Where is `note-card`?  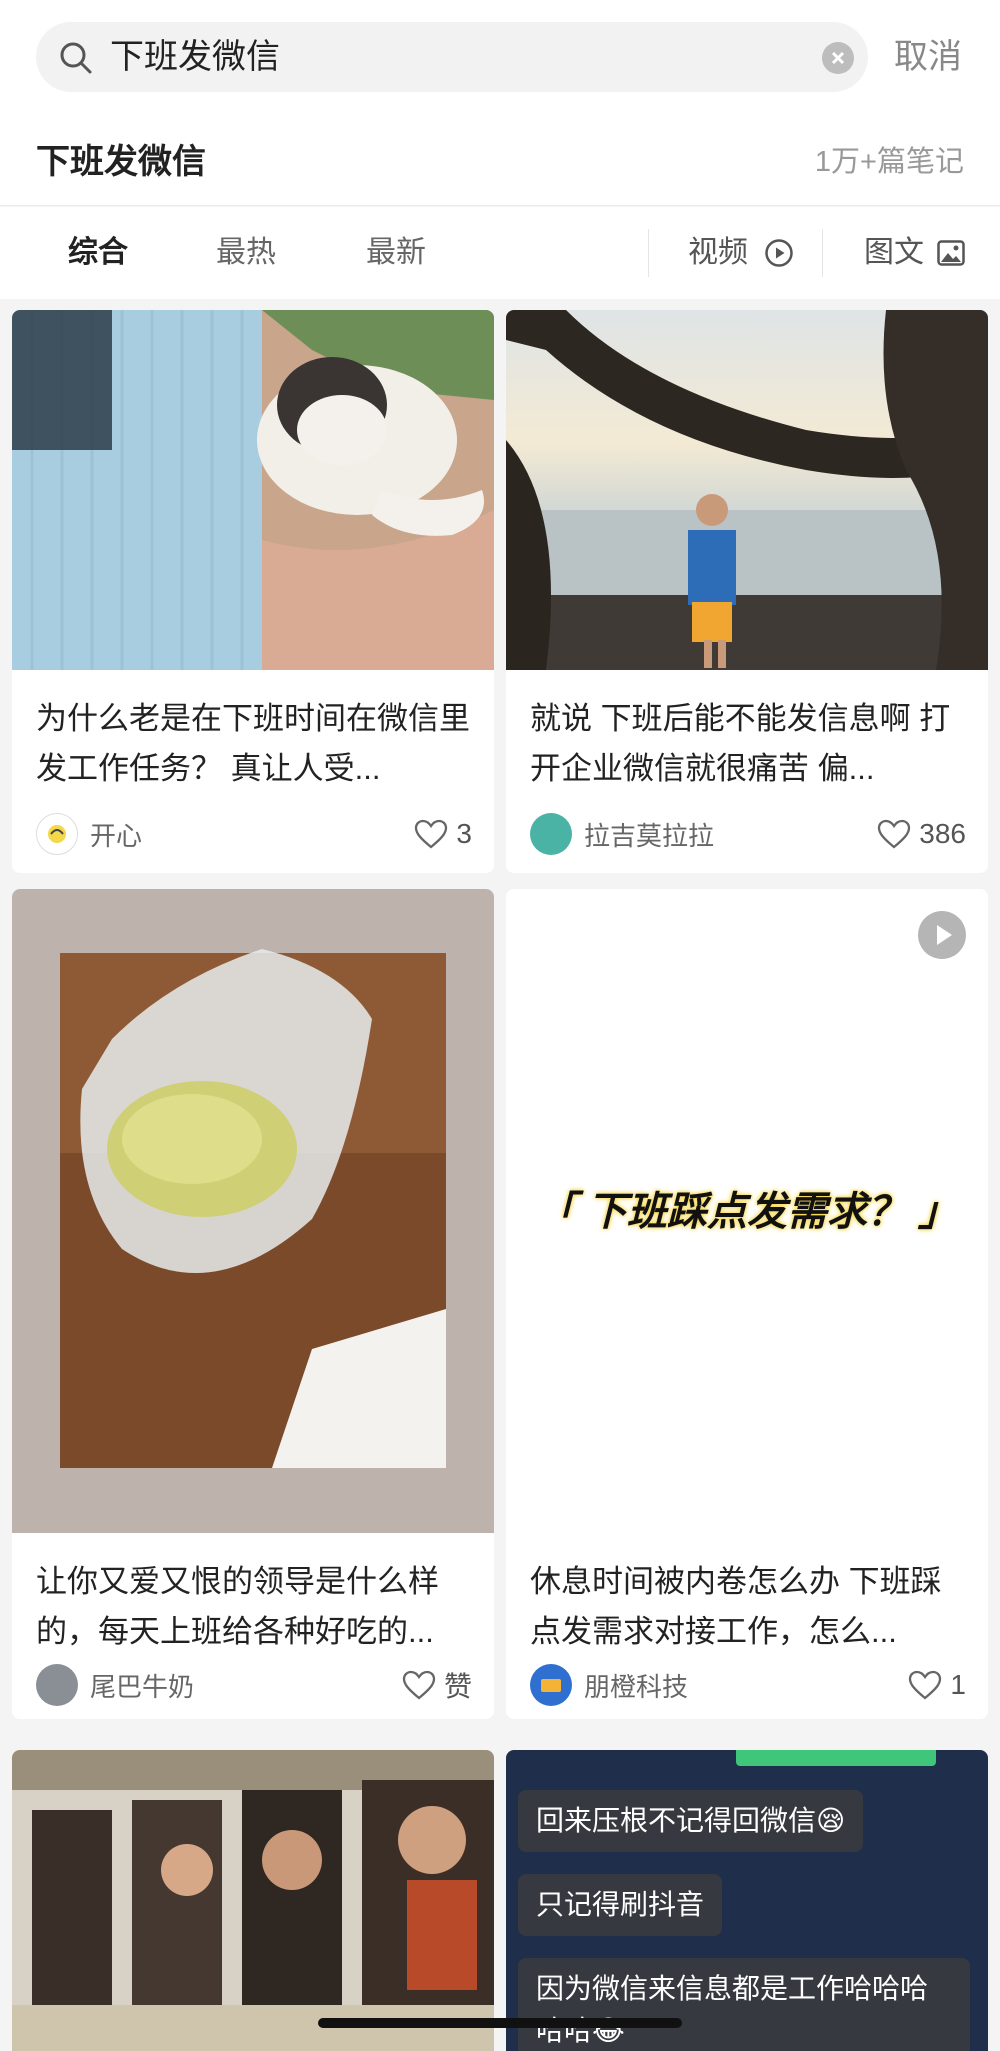
note-card is located at coordinates (253, 1900).